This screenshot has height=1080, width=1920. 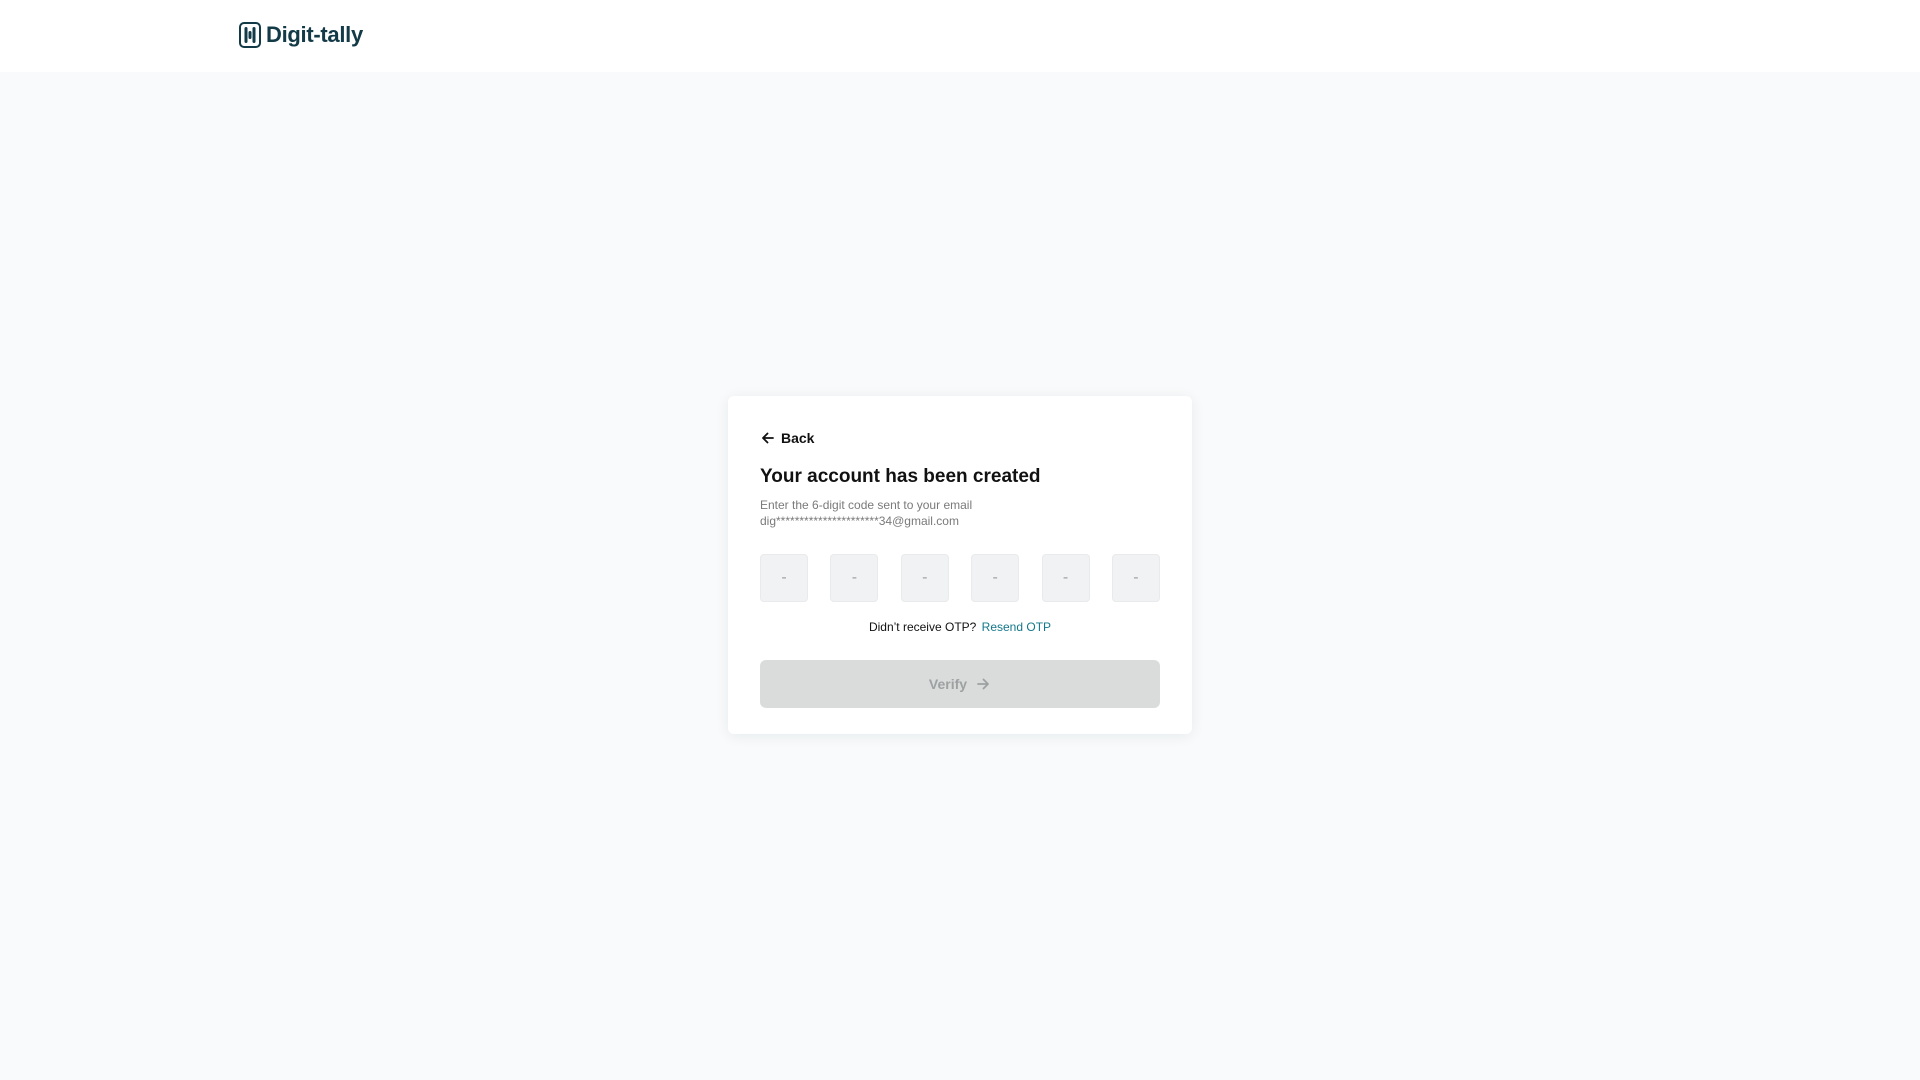 I want to click on brand-logo-link: Digit-tally, so click(x=301, y=35).